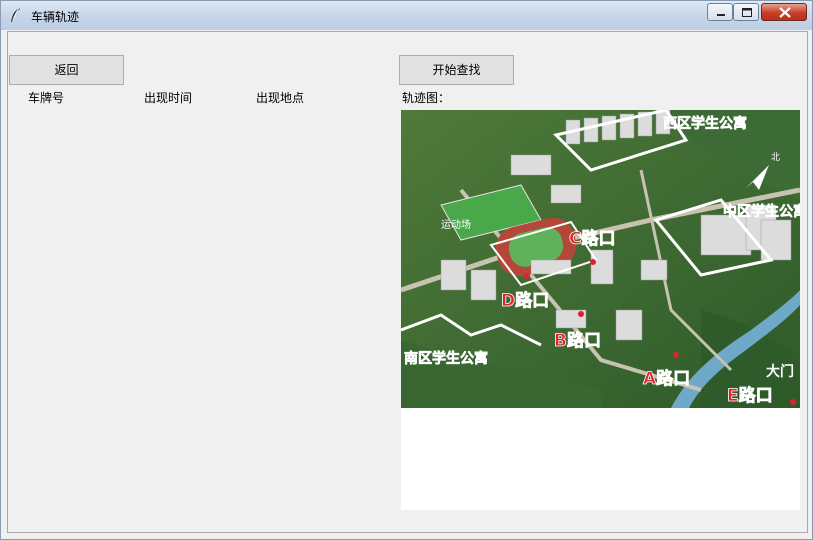 Image resolution: width=813 pixels, height=540 pixels. Describe the element at coordinates (666, 378) in the screenshot. I see `gate-a-label: A路口` at that location.